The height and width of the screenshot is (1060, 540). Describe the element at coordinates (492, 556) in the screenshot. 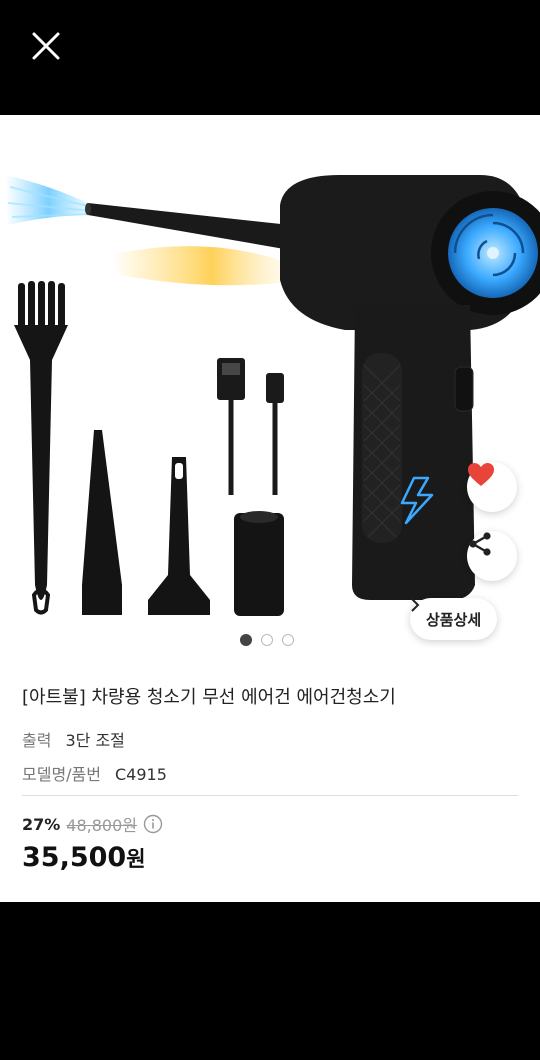

I see `share-button` at that location.